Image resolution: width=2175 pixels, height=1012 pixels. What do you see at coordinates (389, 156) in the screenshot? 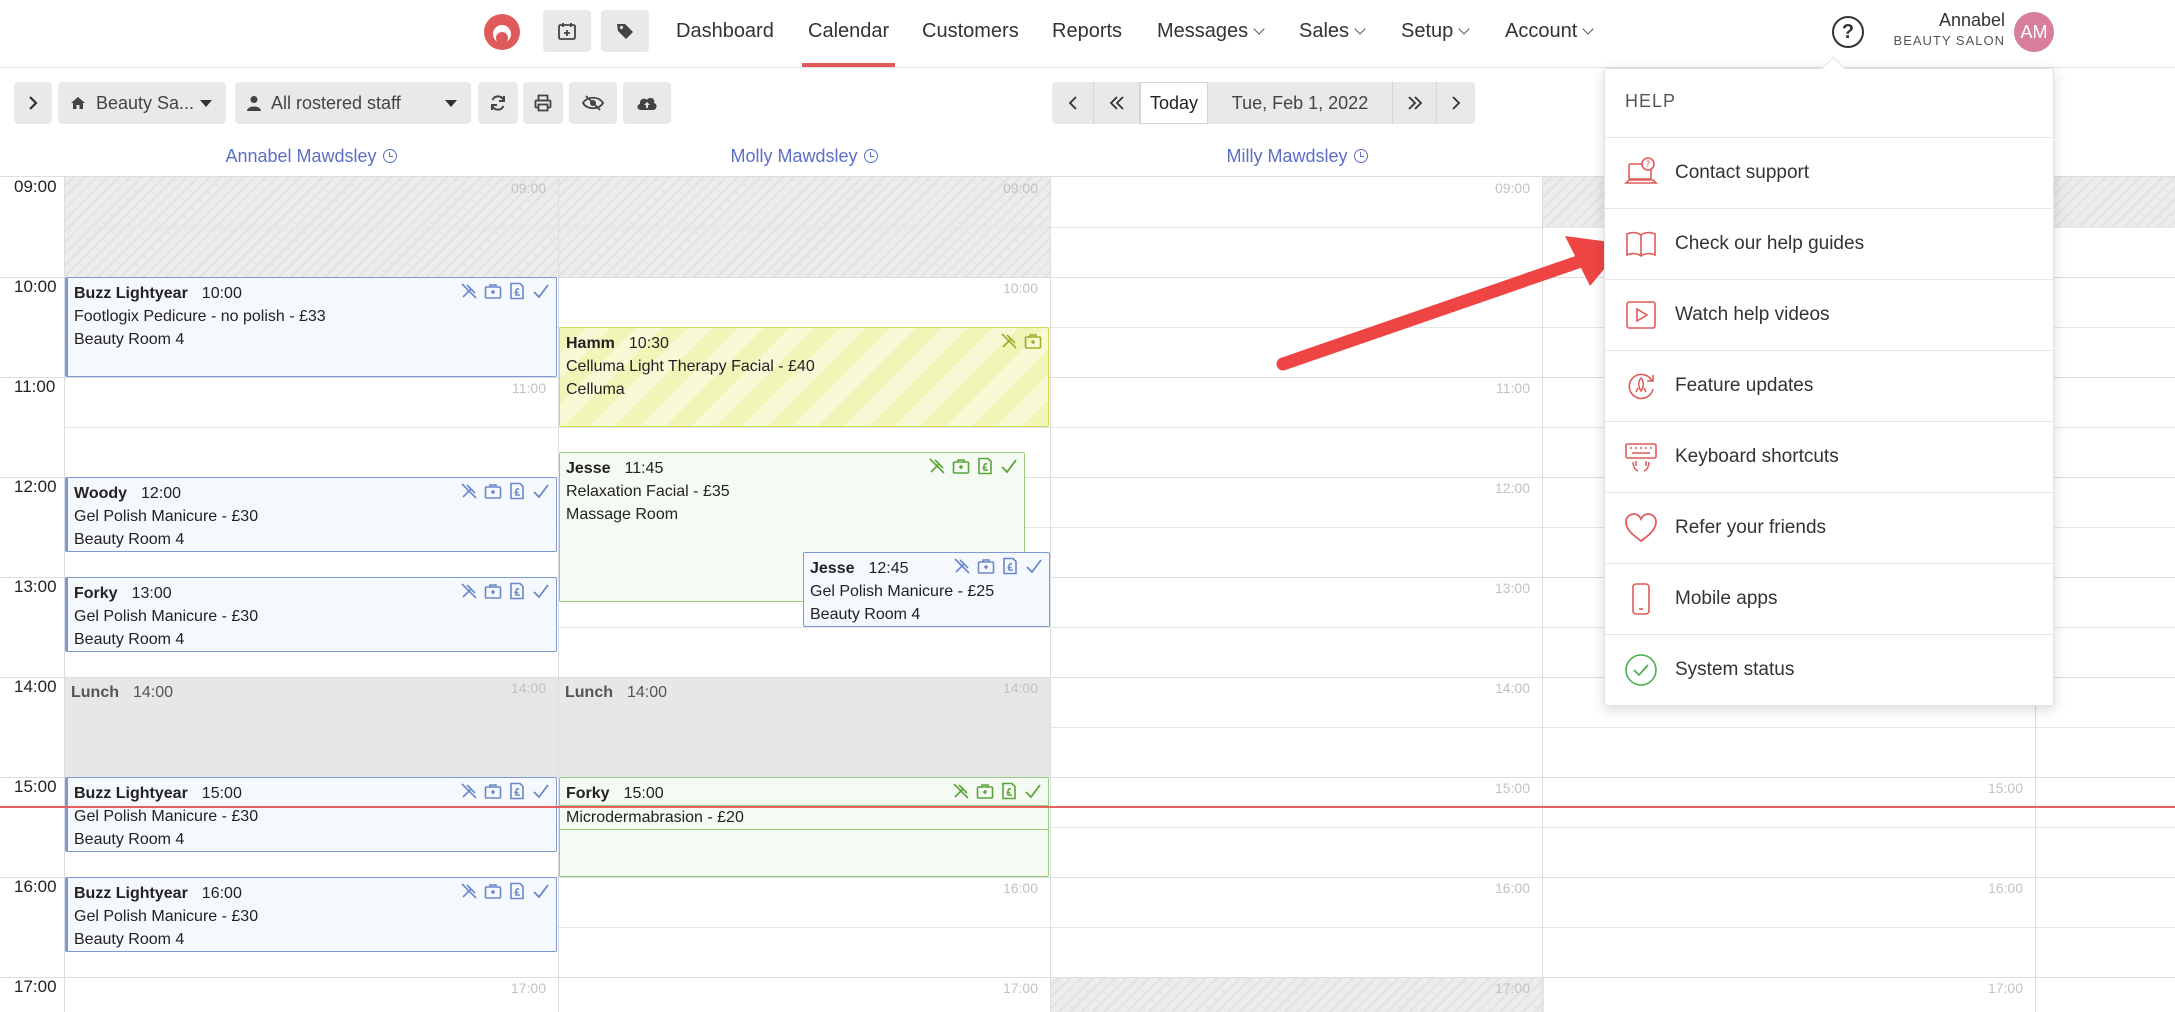
I see `clock-icon` at bounding box center [389, 156].